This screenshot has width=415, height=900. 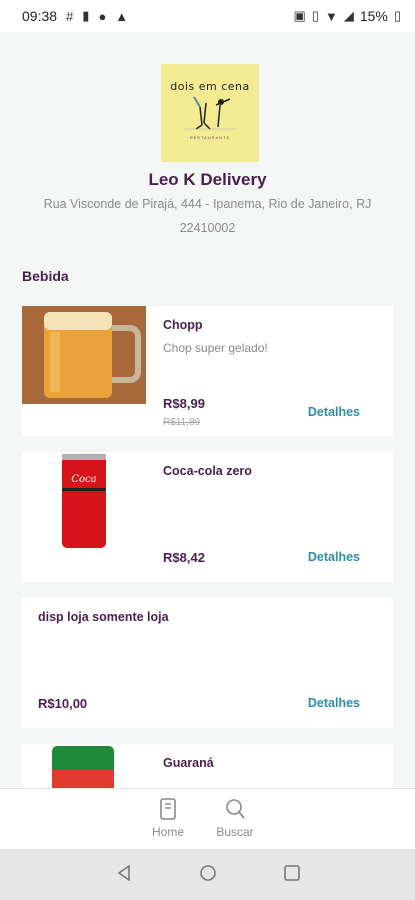 What do you see at coordinates (315, 15) in the screenshot?
I see `vibrate-icon: ▯` at bounding box center [315, 15].